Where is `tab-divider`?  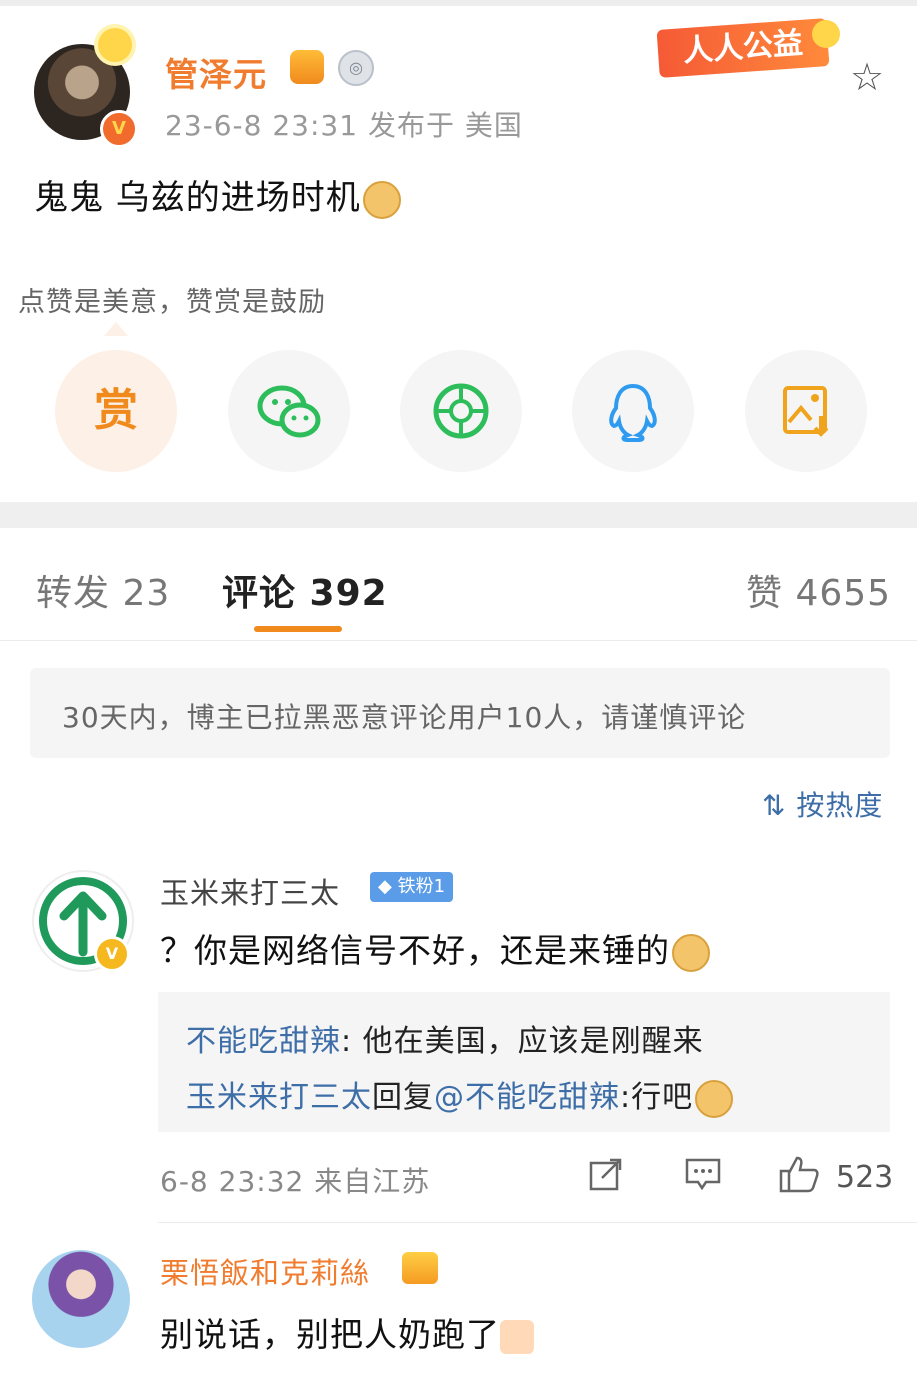 tab-divider is located at coordinates (458, 640).